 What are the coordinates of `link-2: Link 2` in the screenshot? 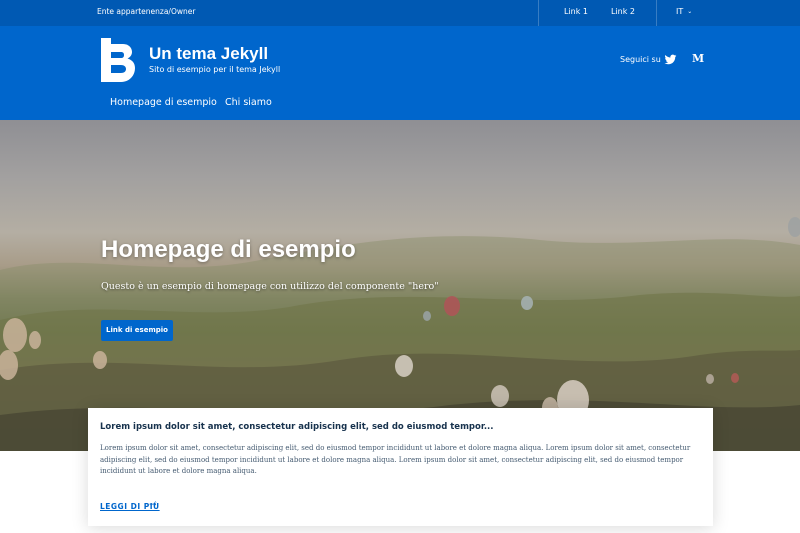 It's located at (623, 11).